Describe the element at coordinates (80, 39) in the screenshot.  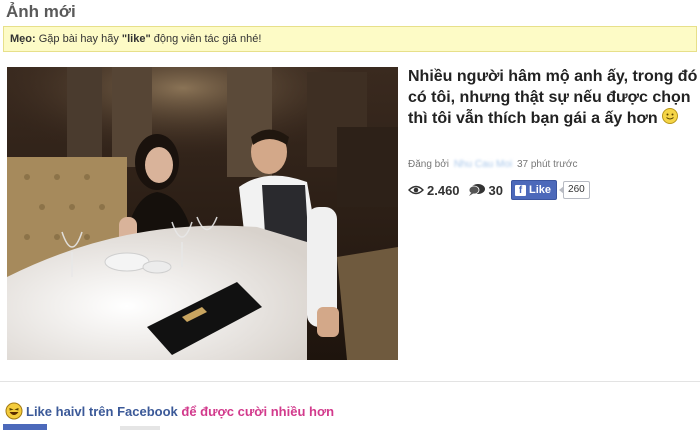
I see `tip-text-before: Gặp bài hay hãy` at that location.